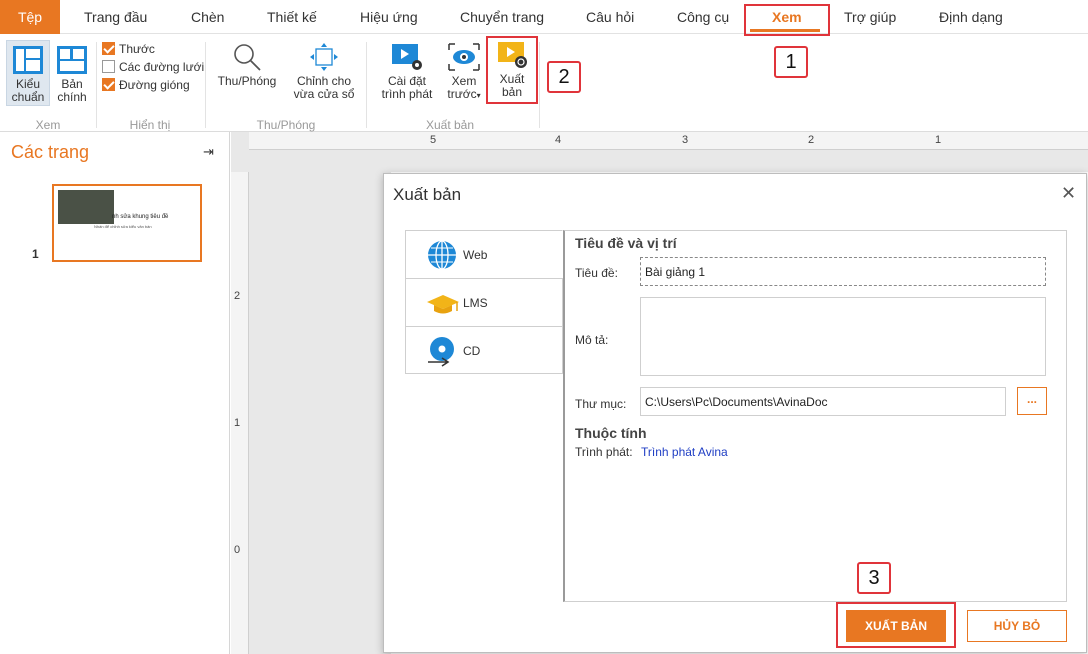 The image size is (1088, 654). Describe the element at coordinates (137, 49) in the screenshot. I see `ruler-label: Thước` at that location.